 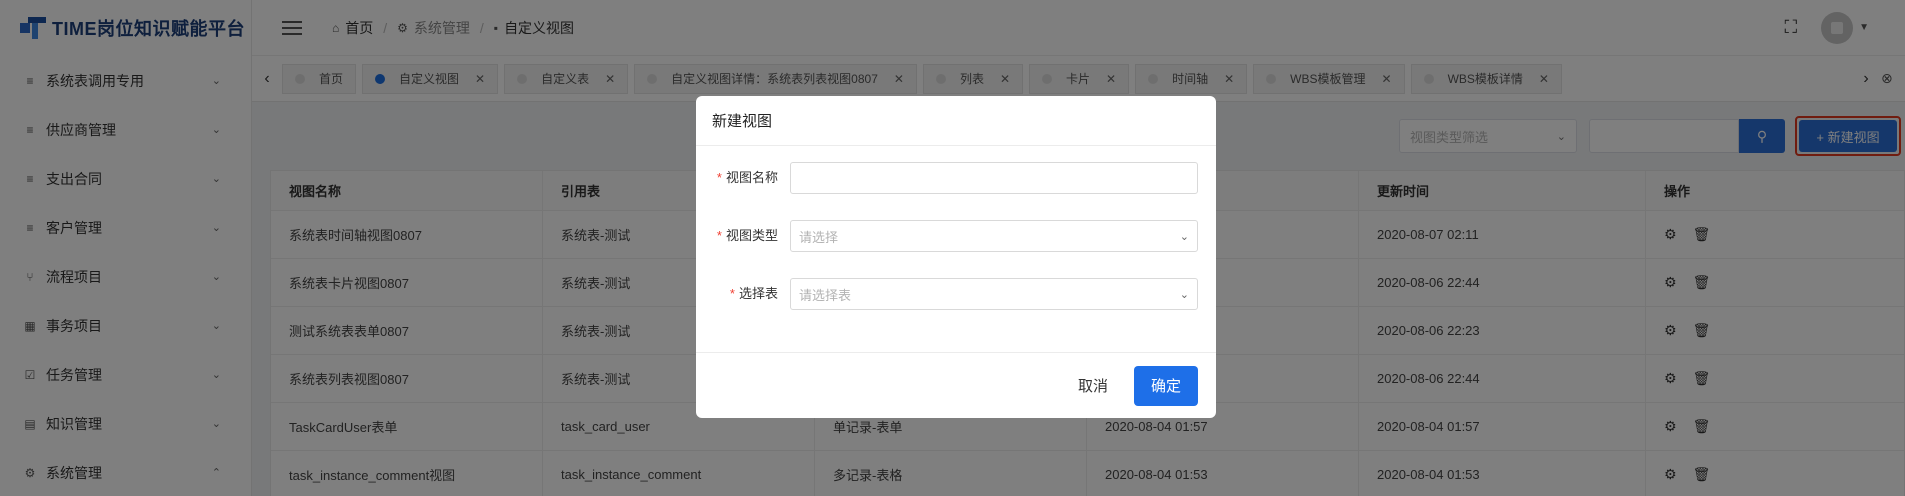 I want to click on view-type-label: * 视图类型, so click(x=743, y=236).